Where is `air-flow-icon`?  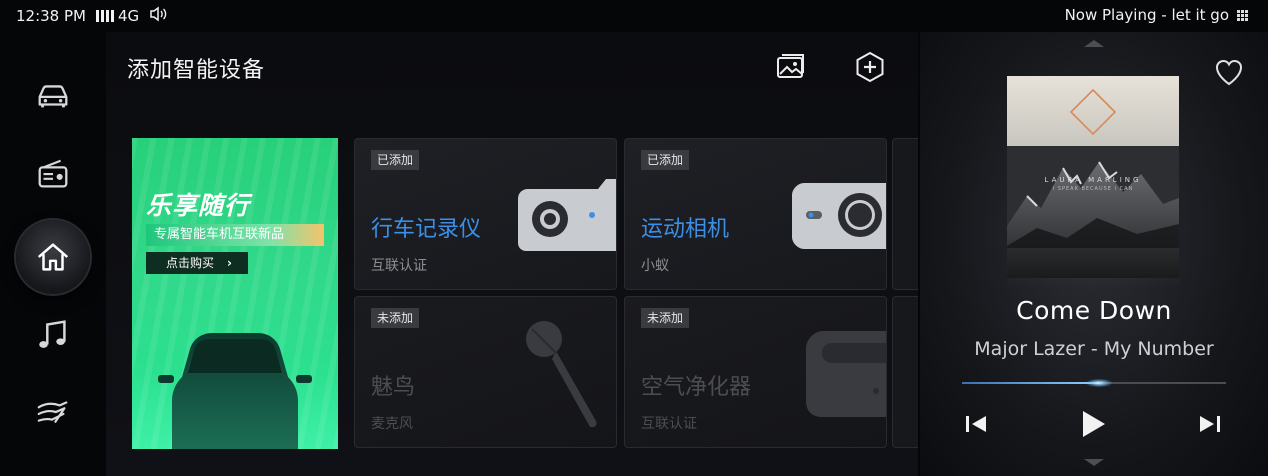 air-flow-icon is located at coordinates (52, 412).